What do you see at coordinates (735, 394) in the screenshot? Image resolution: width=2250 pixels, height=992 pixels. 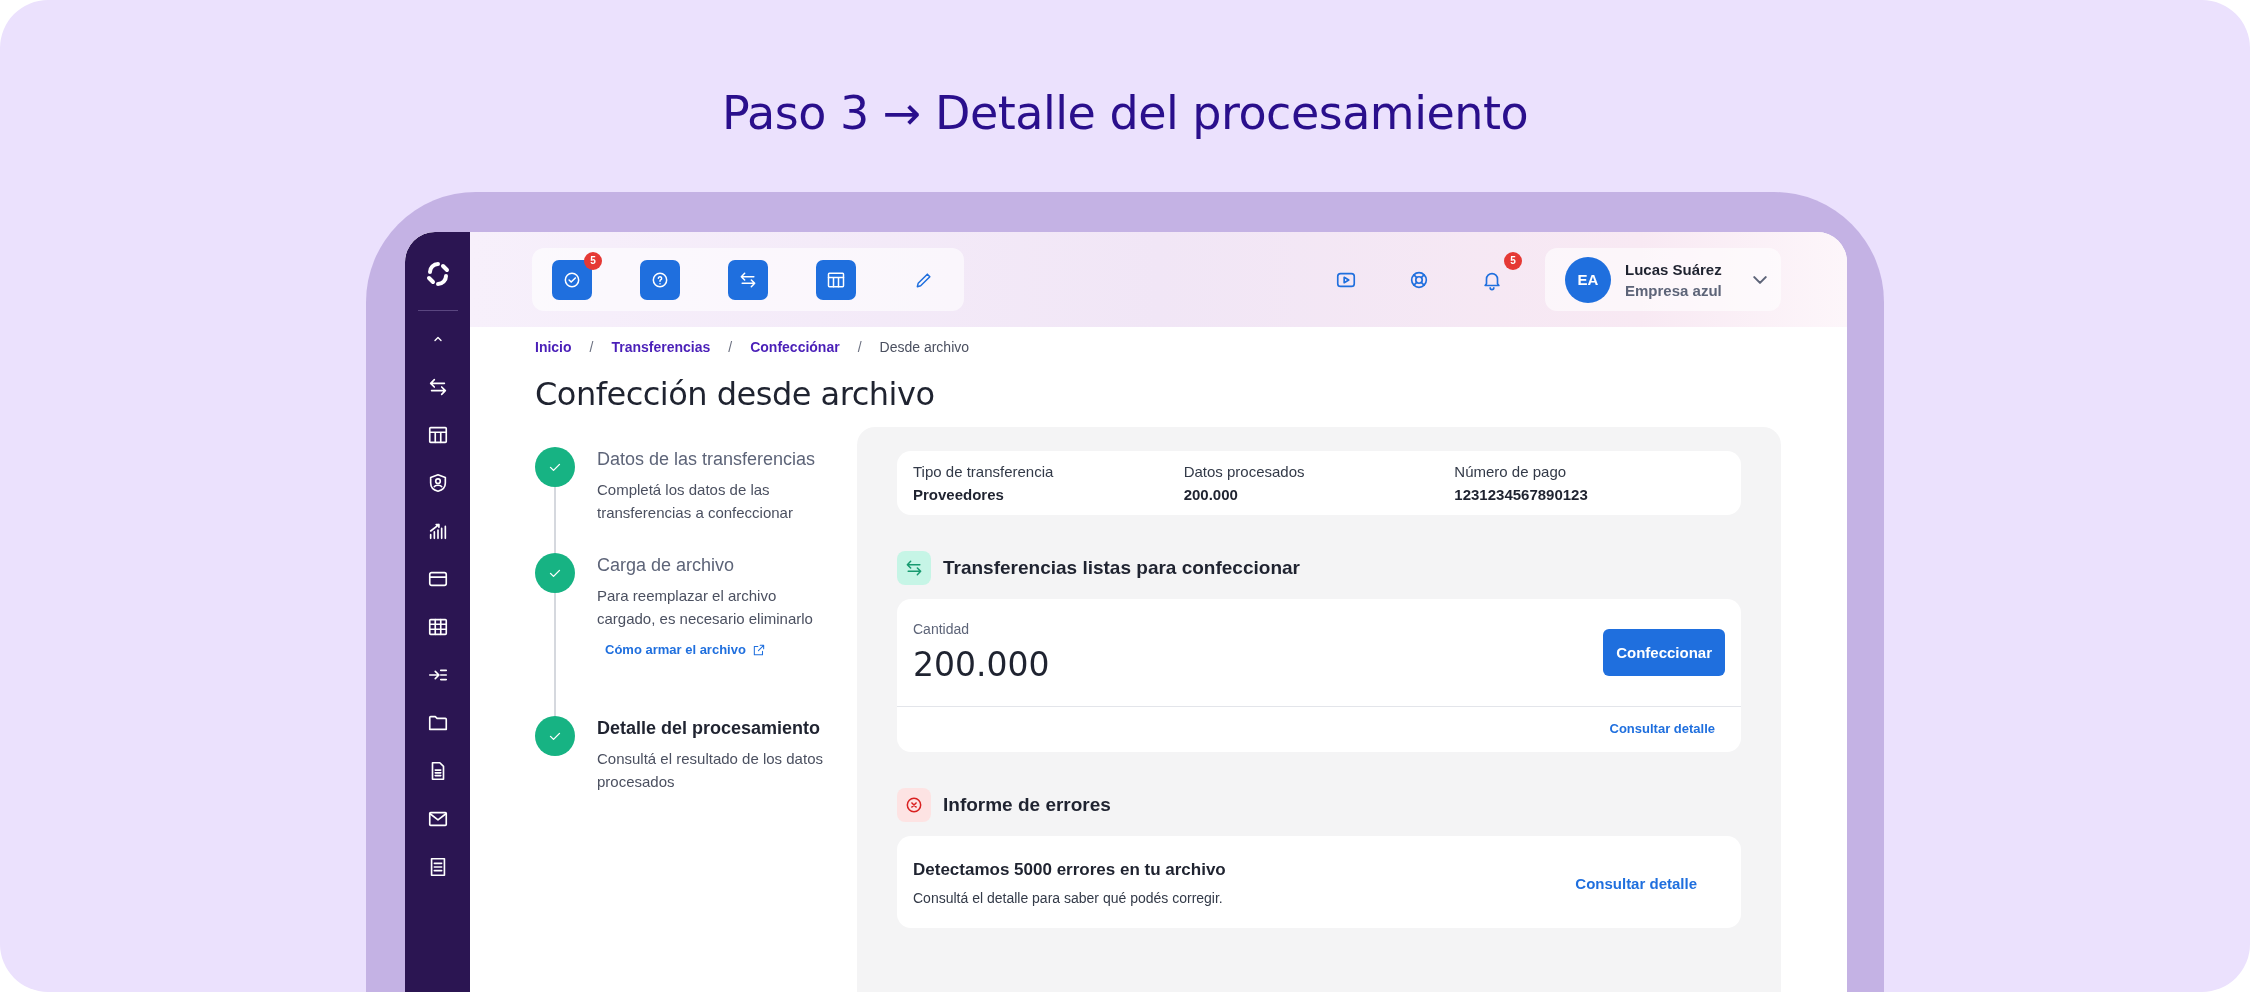 I see `page-title: Confección desde archivo` at bounding box center [735, 394].